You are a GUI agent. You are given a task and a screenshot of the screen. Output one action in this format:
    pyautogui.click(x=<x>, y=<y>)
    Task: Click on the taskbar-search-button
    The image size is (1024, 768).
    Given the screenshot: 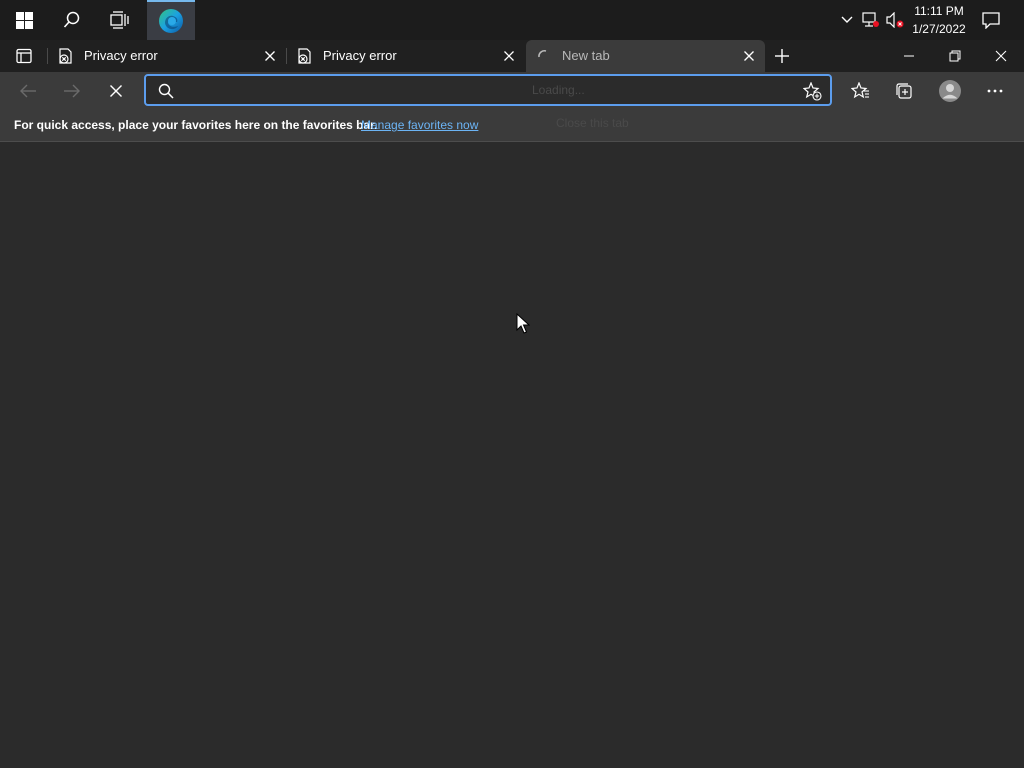 What is the action you would take?
    pyautogui.click(x=72, y=20)
    